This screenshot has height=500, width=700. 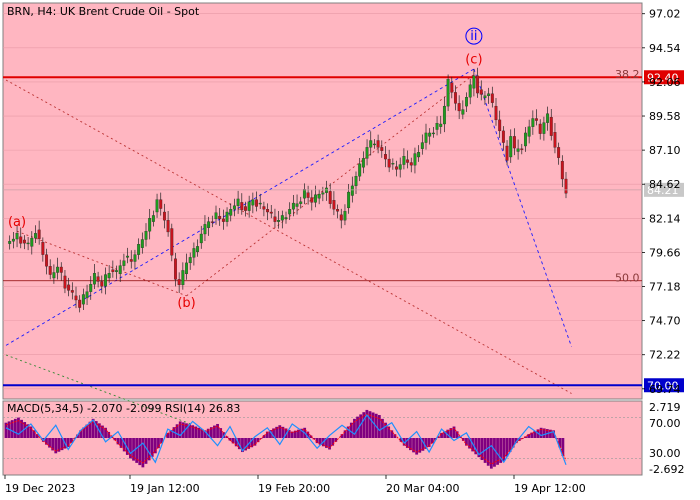 I want to click on indicator-y-tick-label: 30.00, so click(x=665, y=453).